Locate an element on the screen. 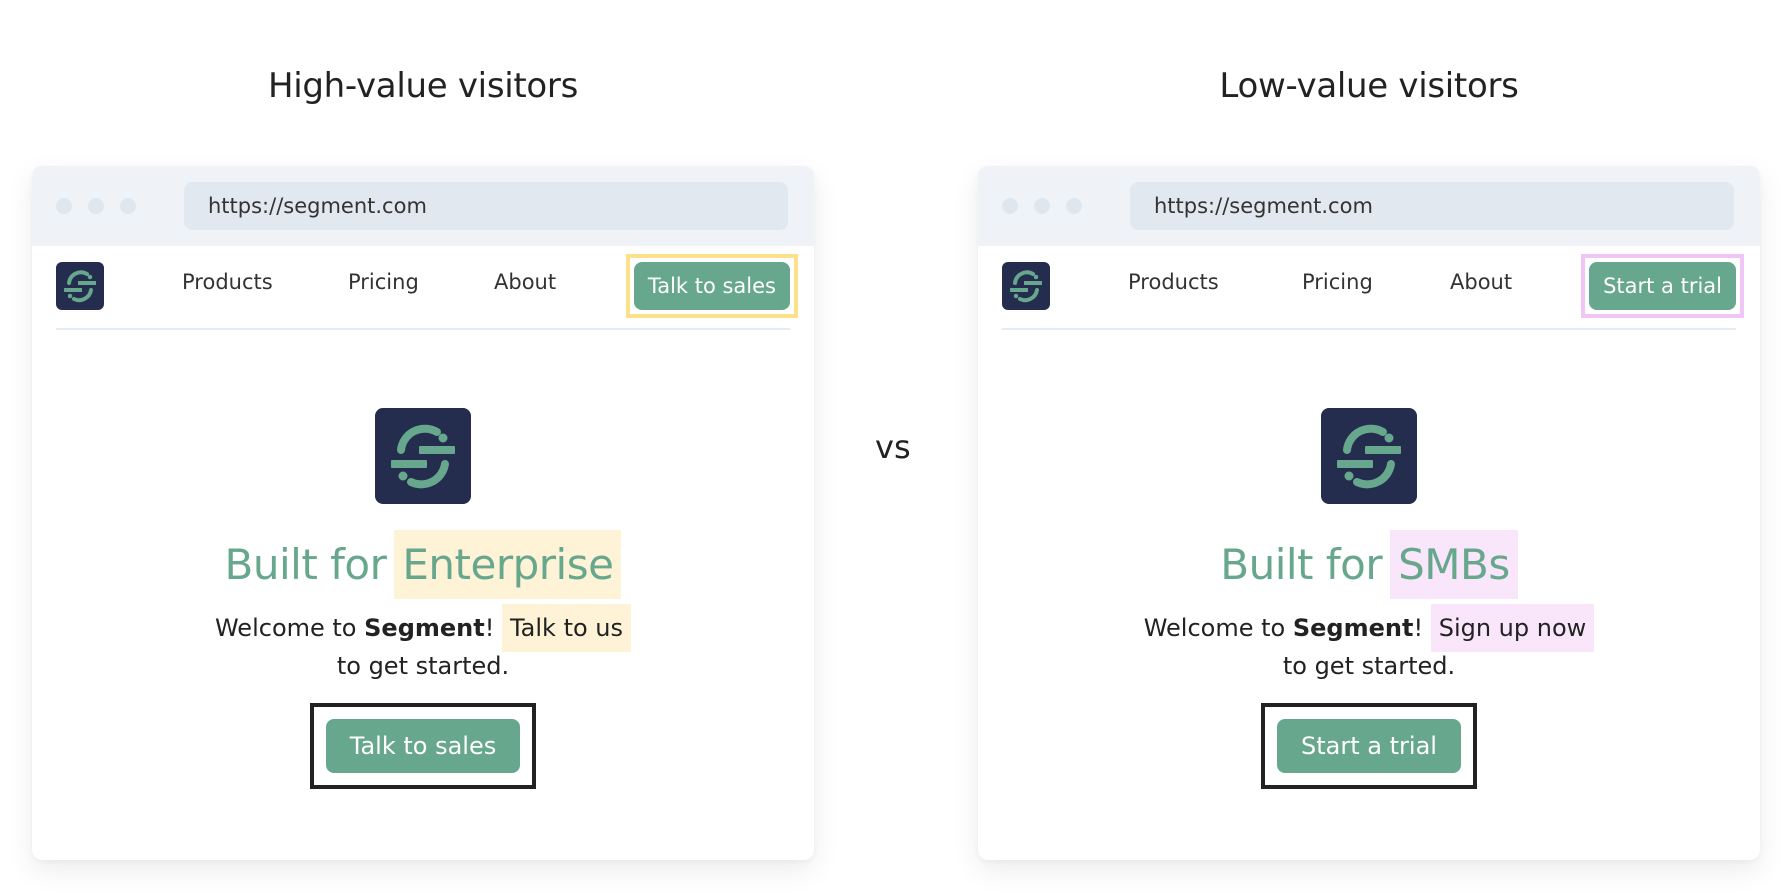  low-value-title: Low-value visitors is located at coordinates (1369, 86).